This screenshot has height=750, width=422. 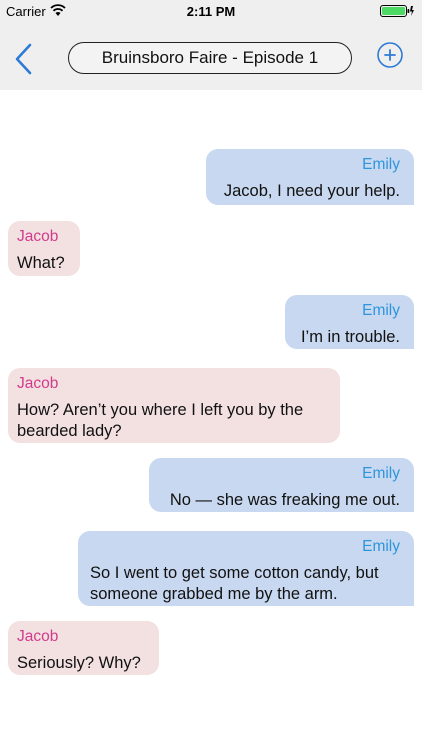 I want to click on message-bubble: Jacob What?, so click(x=44, y=248).